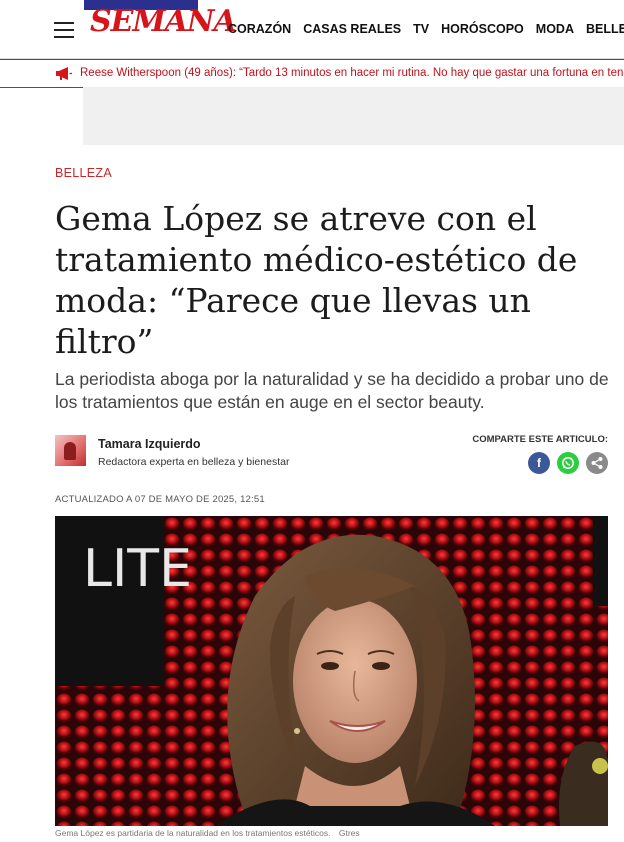  I want to click on share-buttons: f, so click(568, 463).